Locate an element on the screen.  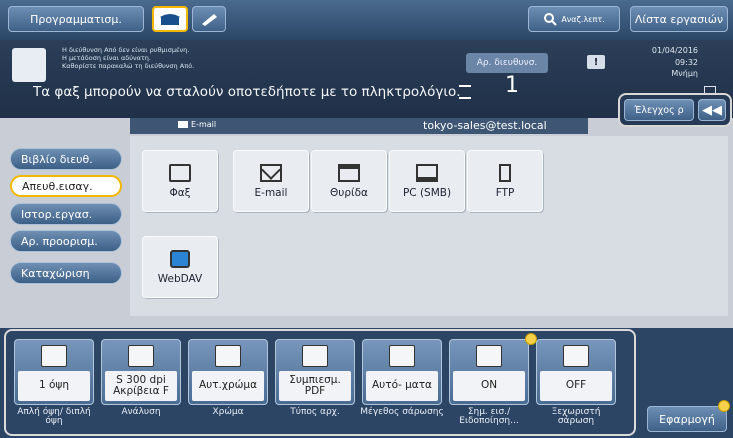
tile-user-box: Θυρίδα is located at coordinates (349, 181).